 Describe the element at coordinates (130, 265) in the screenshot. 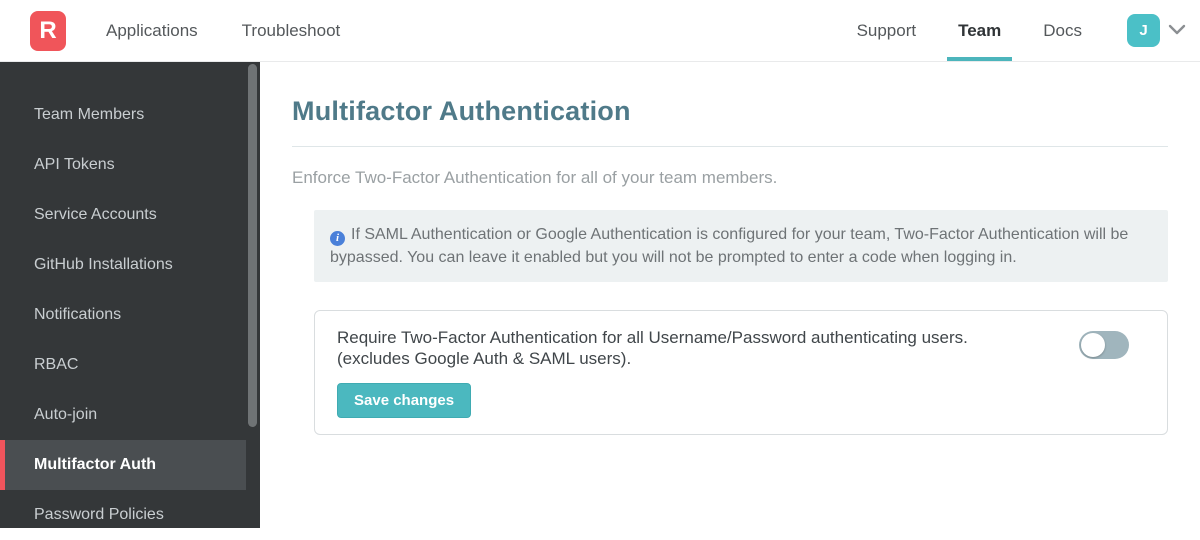

I see `sidebar-item-github-installations: GitHub Installations` at that location.